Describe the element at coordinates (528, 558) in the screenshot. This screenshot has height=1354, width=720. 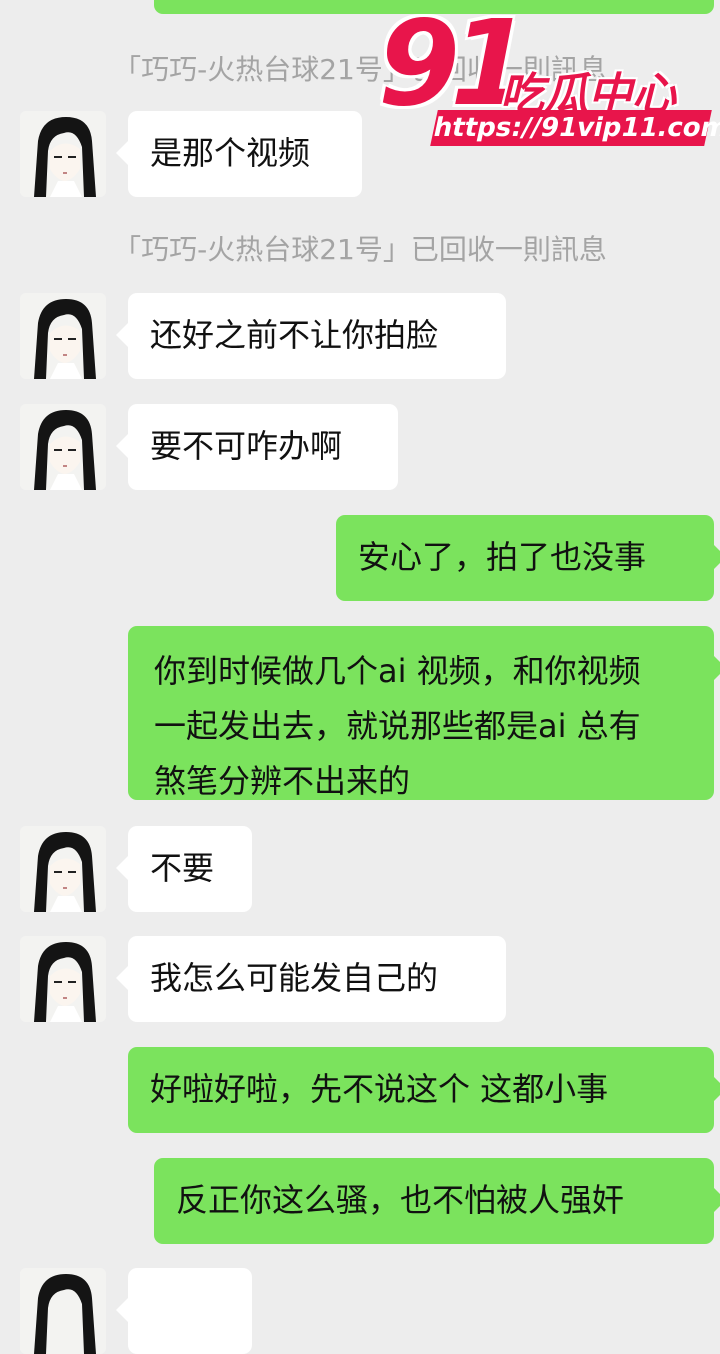
I see `outgoing-message-bubble: 安心了，拍了也没事` at that location.